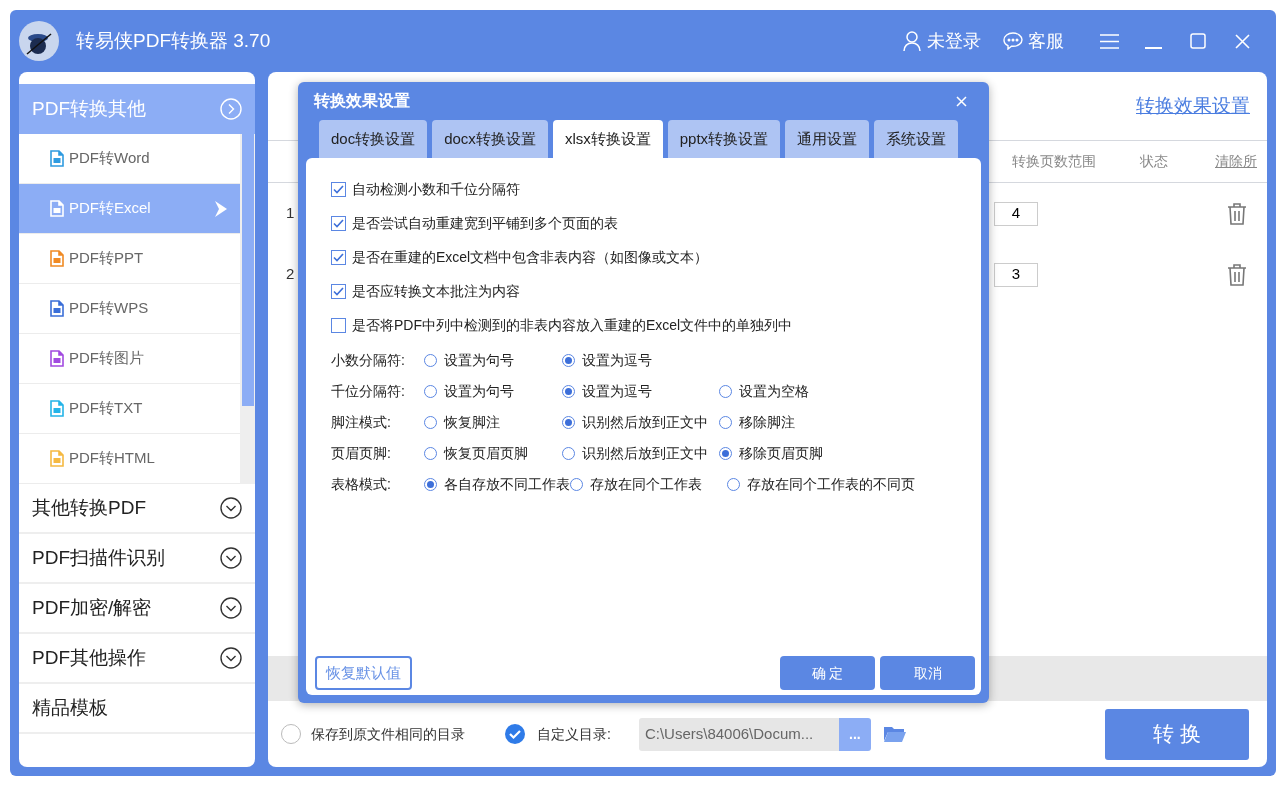 This screenshot has width=1286, height=786. Describe the element at coordinates (92, 607) in the screenshot. I see `sidebar-group-label: PDF加密/解密` at that location.